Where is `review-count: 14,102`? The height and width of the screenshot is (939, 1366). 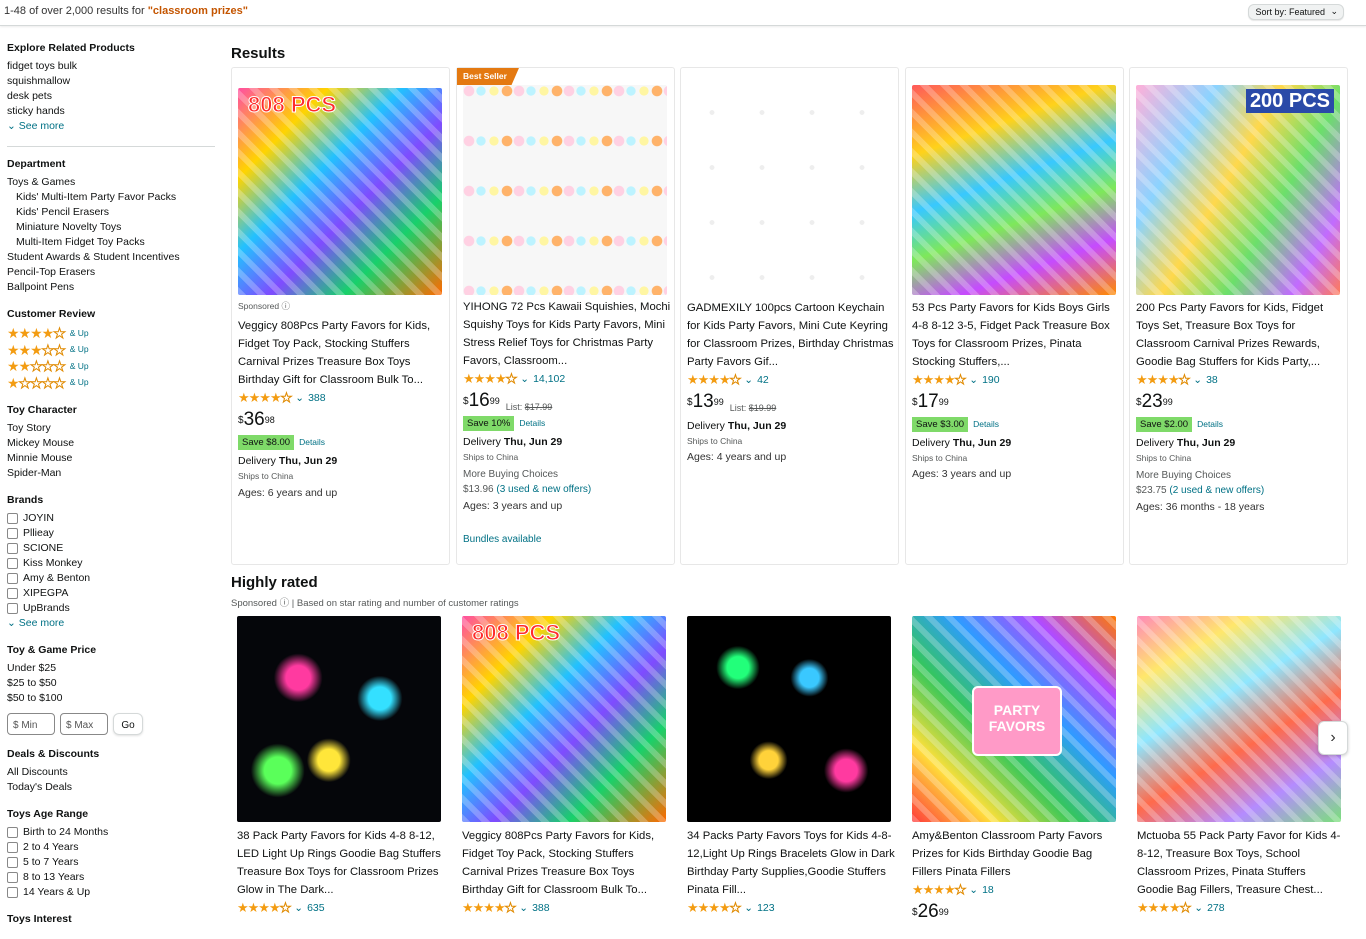
review-count: 14,102 is located at coordinates (549, 379).